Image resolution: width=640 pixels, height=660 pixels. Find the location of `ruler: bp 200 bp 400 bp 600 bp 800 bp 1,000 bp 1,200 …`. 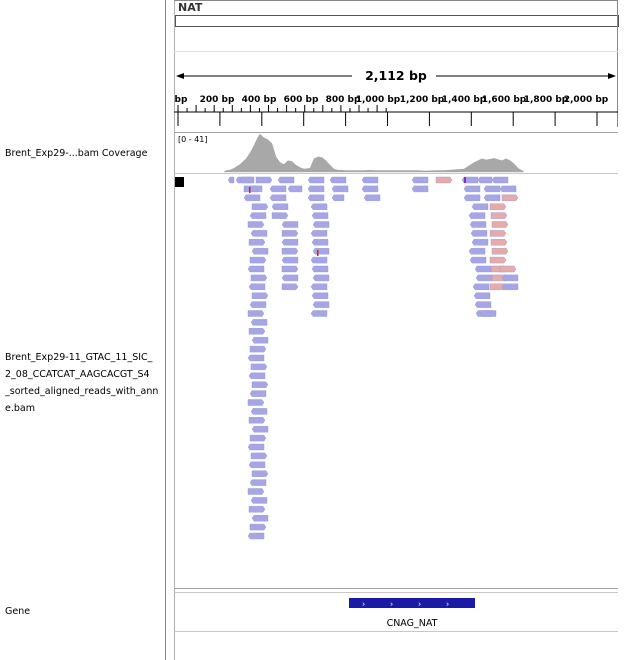

ruler: bp 200 bp 400 bp 600 bp 800 bp 1,000 bp 1,200 … is located at coordinates (396, 109).